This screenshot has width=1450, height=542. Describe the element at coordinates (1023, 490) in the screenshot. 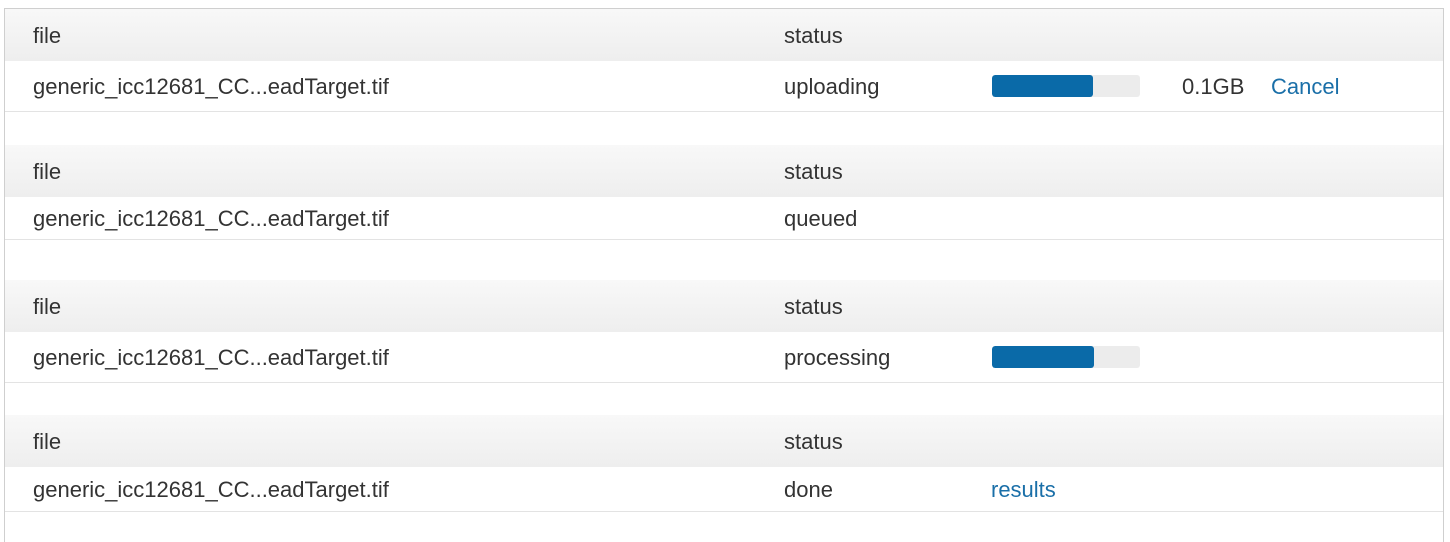

I see `results-link: results` at that location.